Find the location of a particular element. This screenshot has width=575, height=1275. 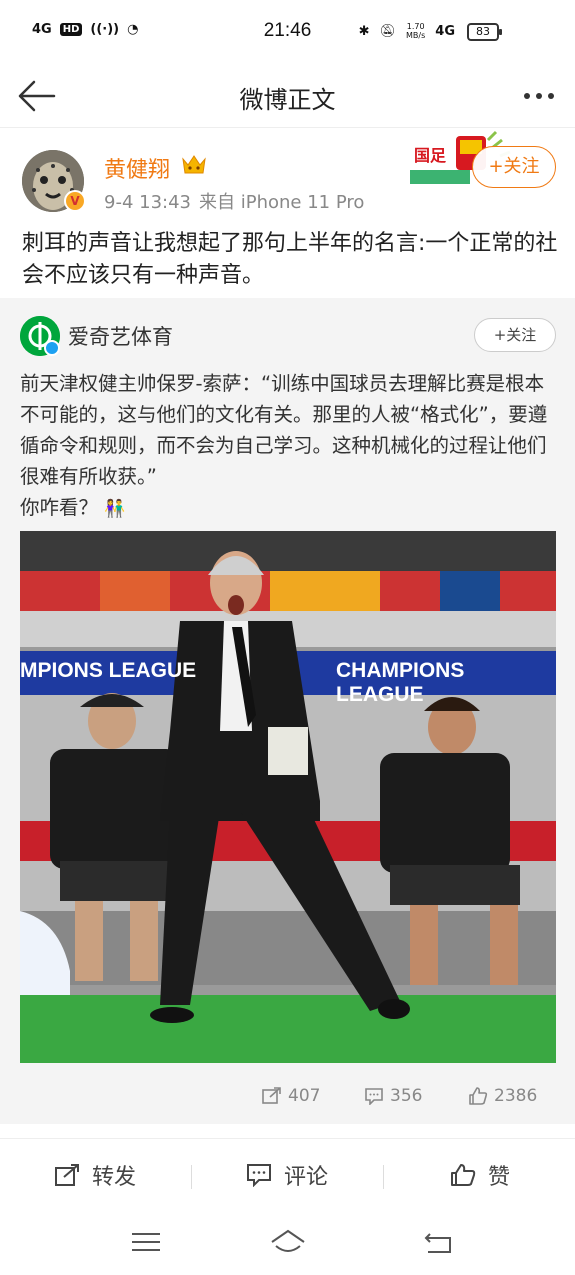

follow-button: +关注 is located at coordinates (514, 167).